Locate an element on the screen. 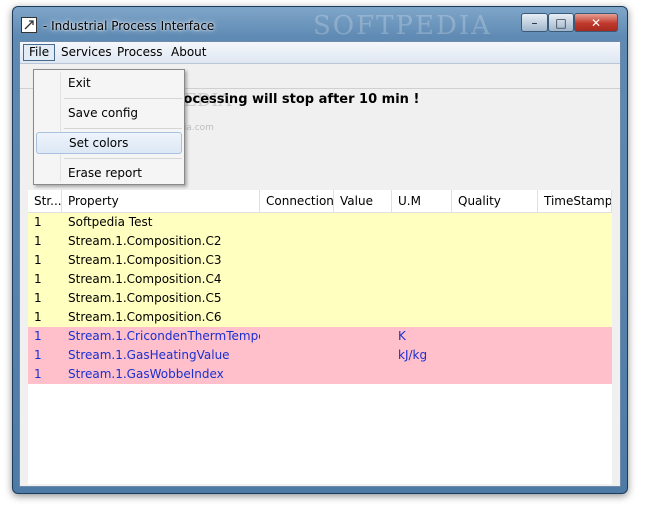 The width and height of the screenshot is (648, 514). cell-property: Softpedia Test is located at coordinates (110, 222).